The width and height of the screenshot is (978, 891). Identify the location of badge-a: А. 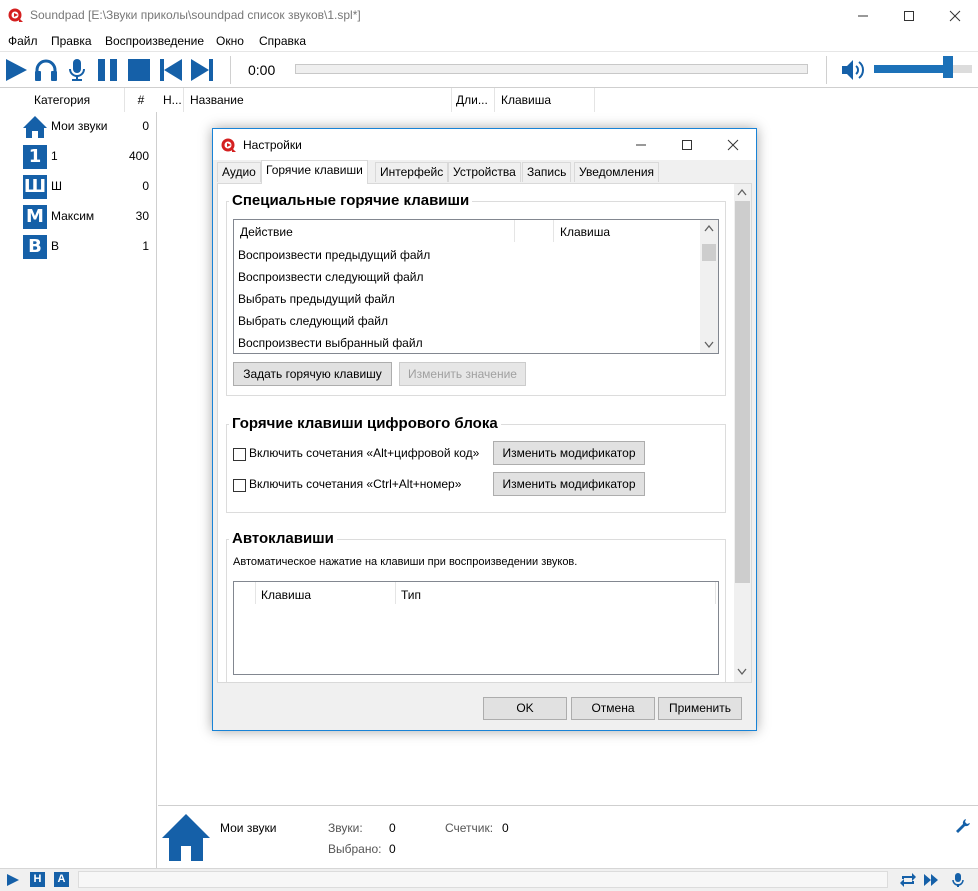
(61, 879).